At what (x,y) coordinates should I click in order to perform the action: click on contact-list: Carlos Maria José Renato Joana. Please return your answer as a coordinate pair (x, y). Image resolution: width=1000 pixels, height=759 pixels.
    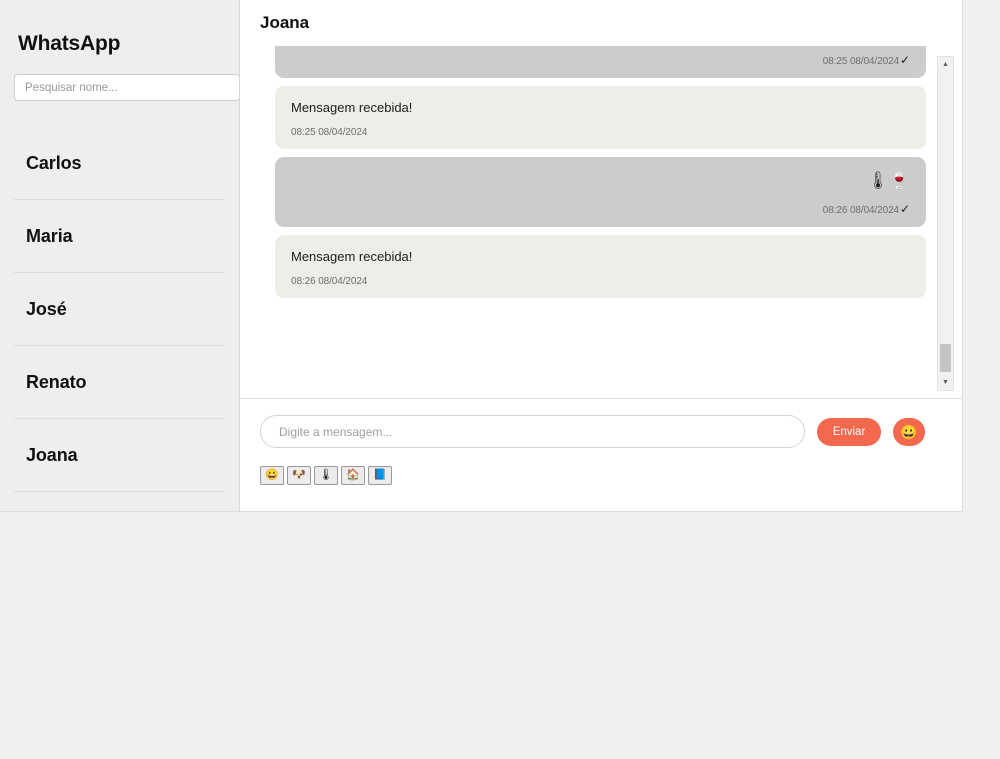
    Looking at the image, I should click on (119, 309).